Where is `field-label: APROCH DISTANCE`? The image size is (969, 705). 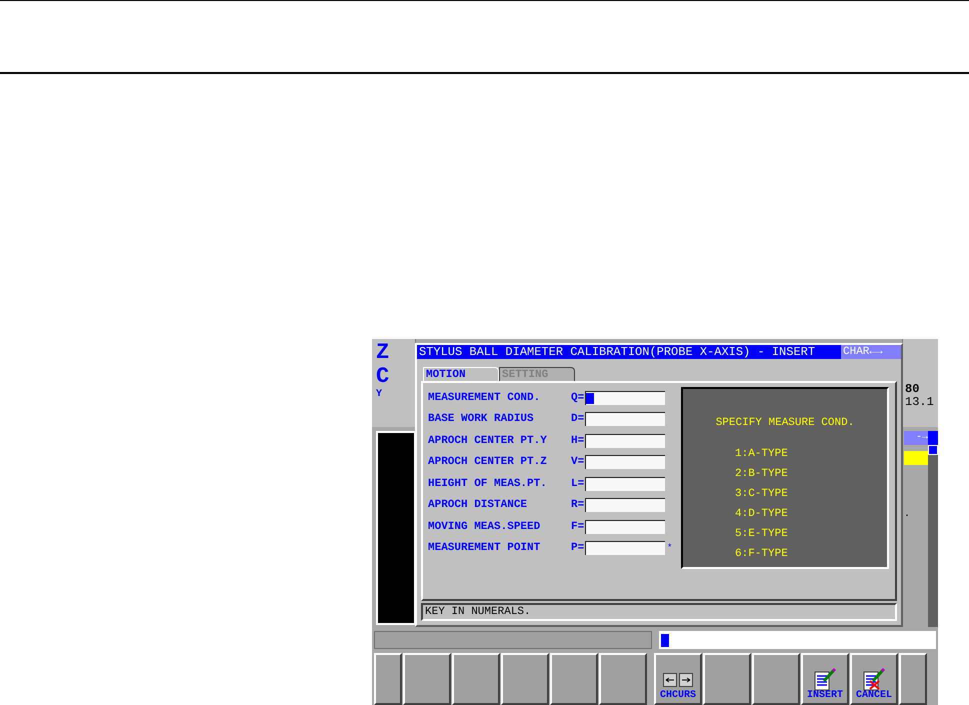 field-label: APROCH DISTANCE is located at coordinates (478, 505).